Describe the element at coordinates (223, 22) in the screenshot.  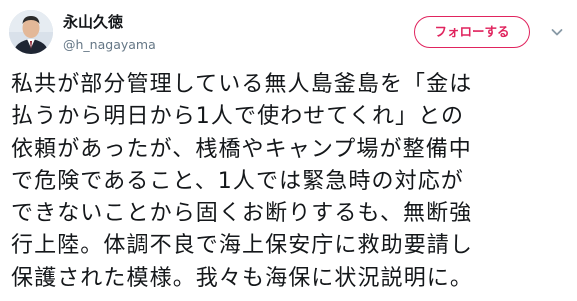
I see `display-name: 永山久徳` at that location.